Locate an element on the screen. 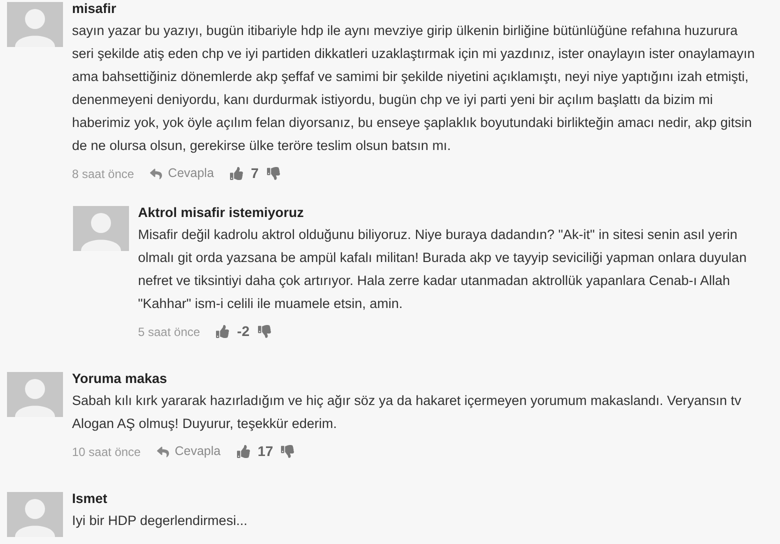 The image size is (780, 544). author-name: Aktrol misafir istemiyoruz is located at coordinates (221, 213).